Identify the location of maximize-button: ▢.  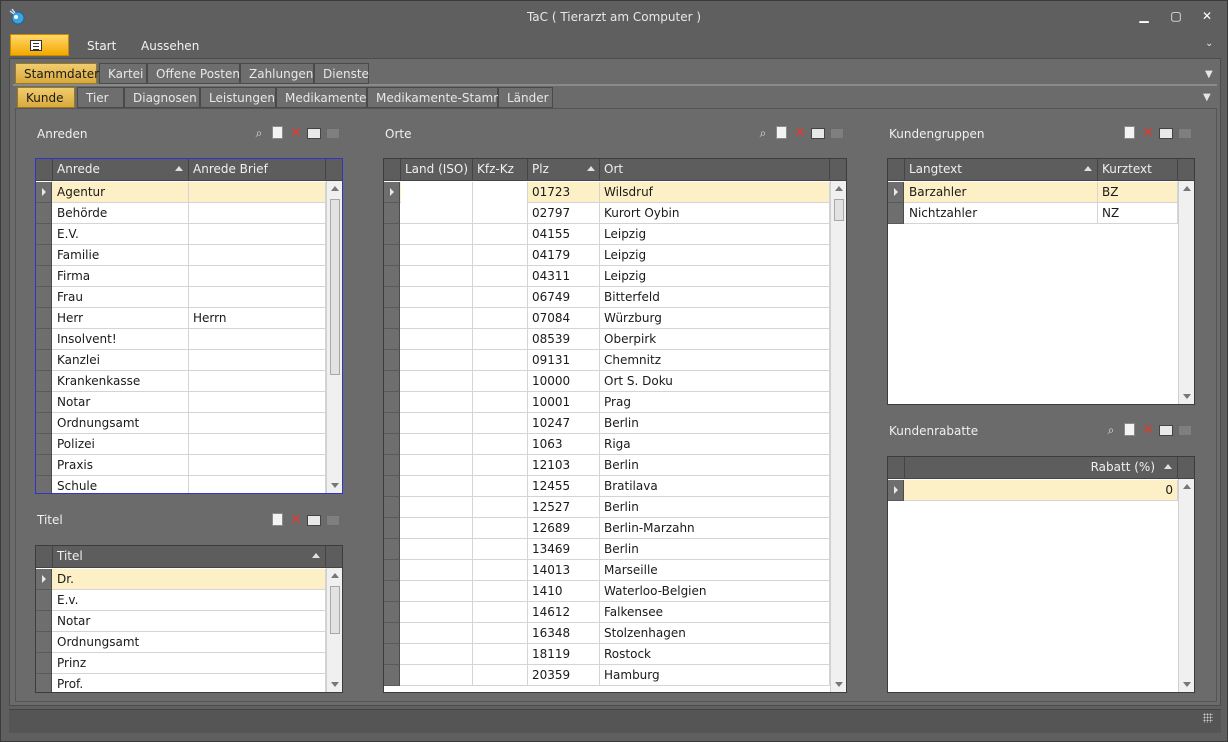
(1176, 16).